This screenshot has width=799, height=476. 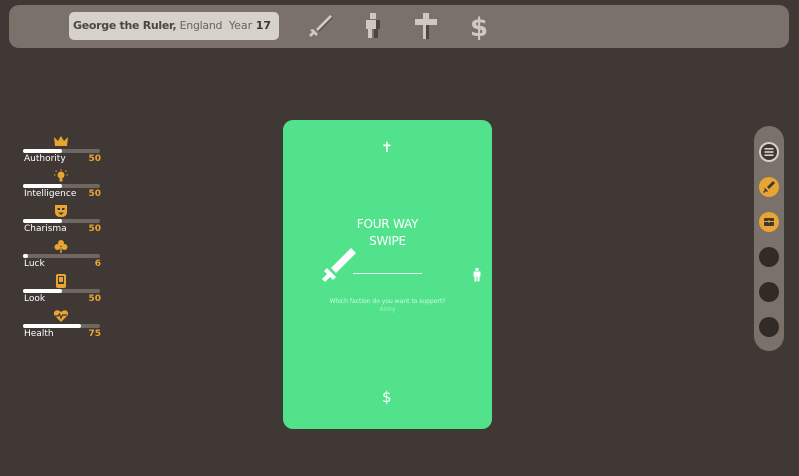 What do you see at coordinates (426, 26) in the screenshot?
I see `cross-icon` at bounding box center [426, 26].